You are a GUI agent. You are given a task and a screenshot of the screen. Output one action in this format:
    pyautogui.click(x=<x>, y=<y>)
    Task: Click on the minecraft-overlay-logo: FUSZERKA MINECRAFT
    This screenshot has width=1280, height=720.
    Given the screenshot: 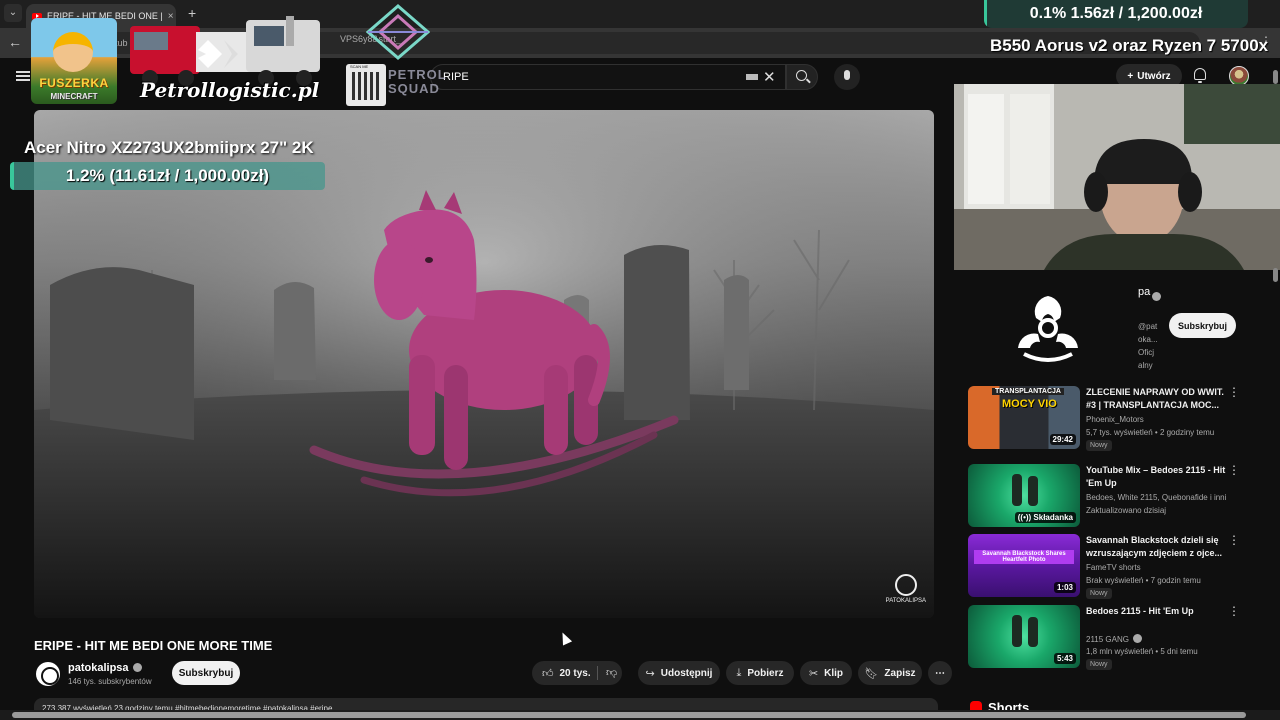 What is the action you would take?
    pyautogui.click(x=74, y=61)
    